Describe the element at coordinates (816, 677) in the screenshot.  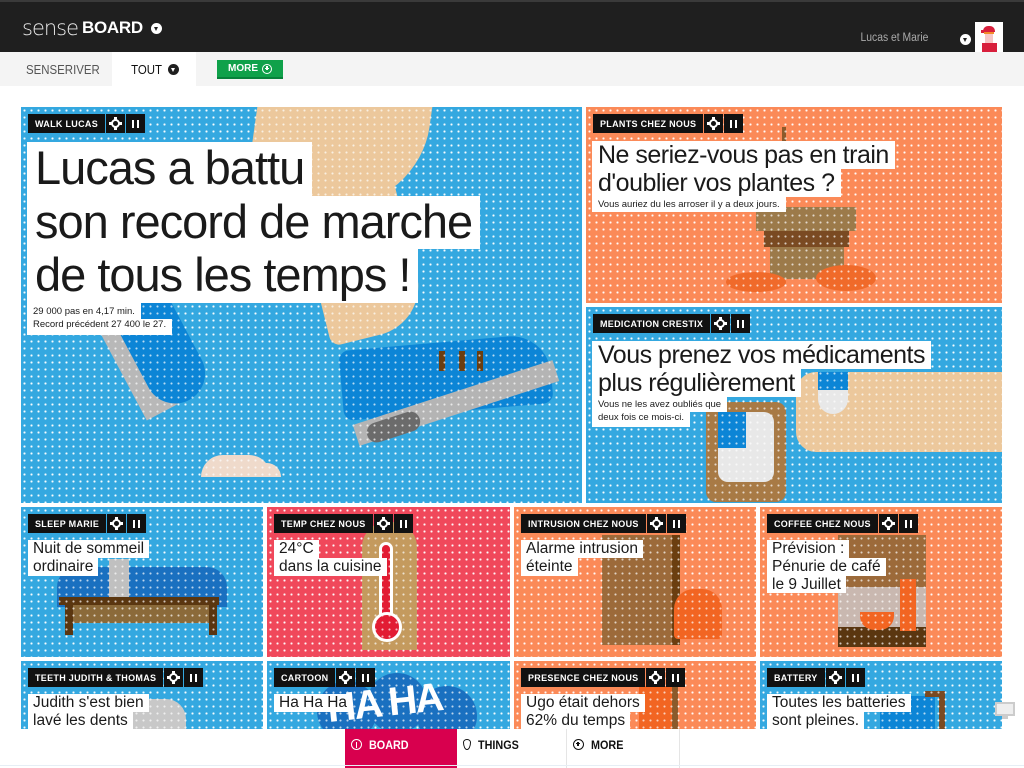
I see `tile-label-bar: BATTERY` at that location.